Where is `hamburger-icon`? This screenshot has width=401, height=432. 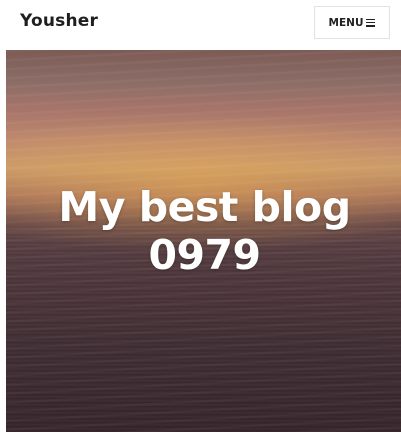 hamburger-icon is located at coordinates (371, 22).